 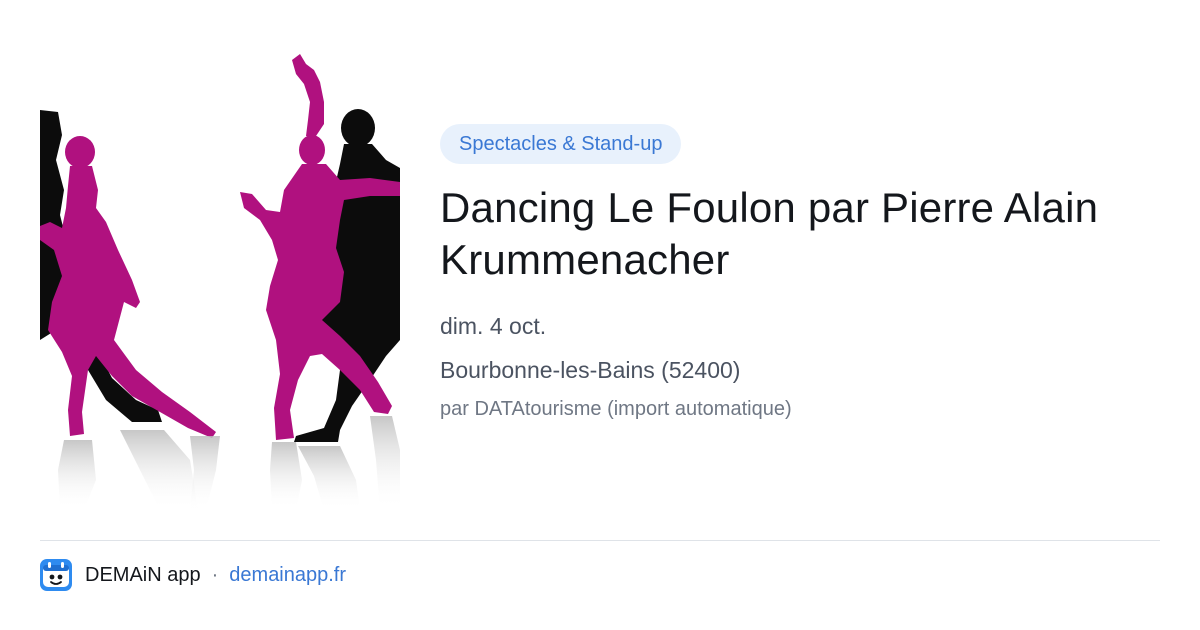 What do you see at coordinates (493, 326) in the screenshot?
I see `event-date: dim. 4 oct.` at bounding box center [493, 326].